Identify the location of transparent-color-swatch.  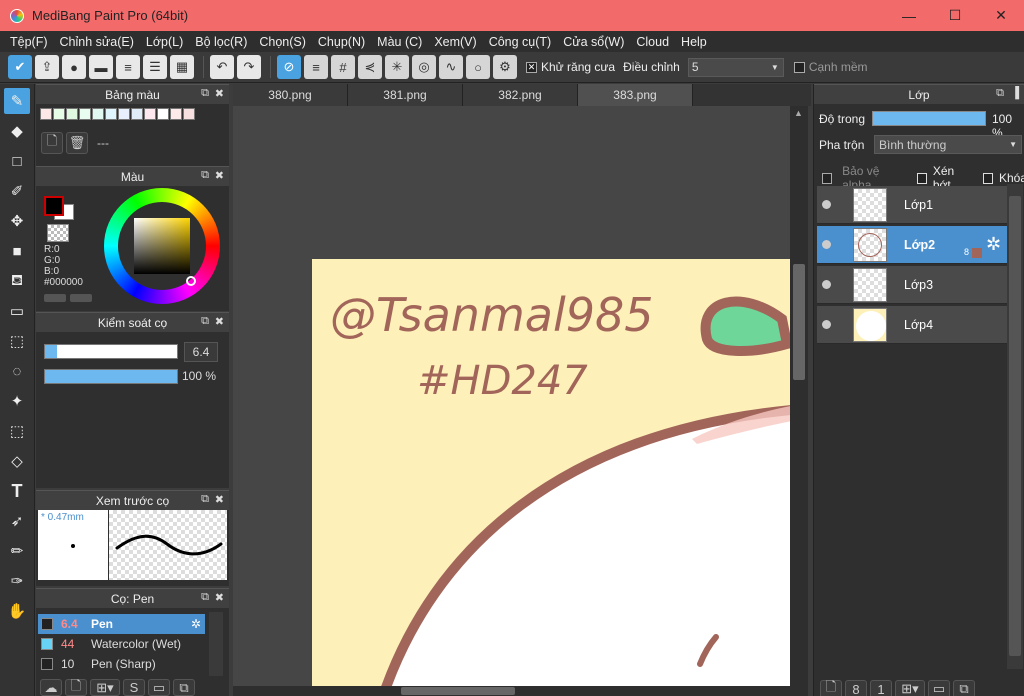
(58, 233).